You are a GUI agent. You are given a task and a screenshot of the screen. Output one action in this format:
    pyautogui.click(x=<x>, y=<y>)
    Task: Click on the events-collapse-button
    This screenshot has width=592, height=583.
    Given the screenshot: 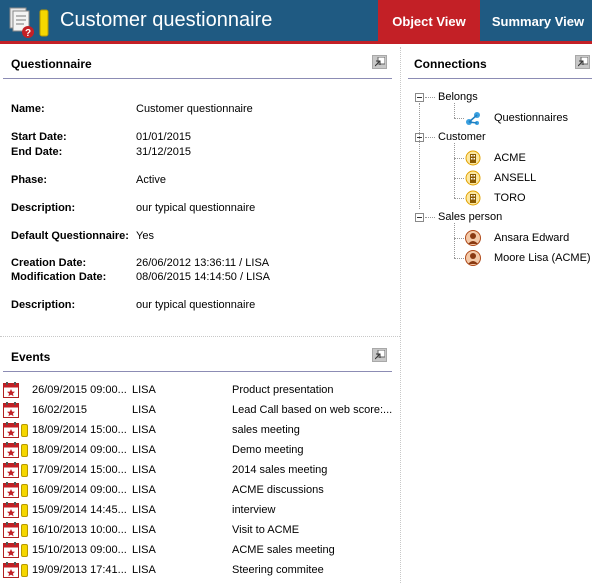 What is the action you would take?
    pyautogui.click(x=379, y=355)
    